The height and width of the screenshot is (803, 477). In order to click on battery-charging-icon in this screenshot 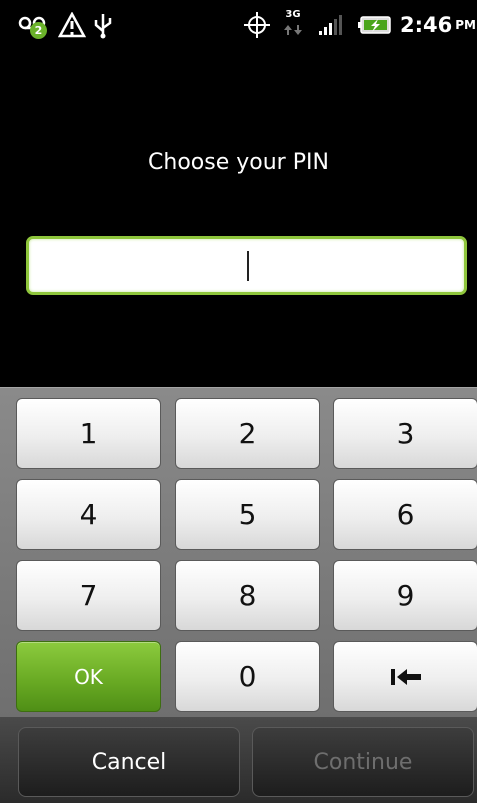, I will do `click(375, 24)`.